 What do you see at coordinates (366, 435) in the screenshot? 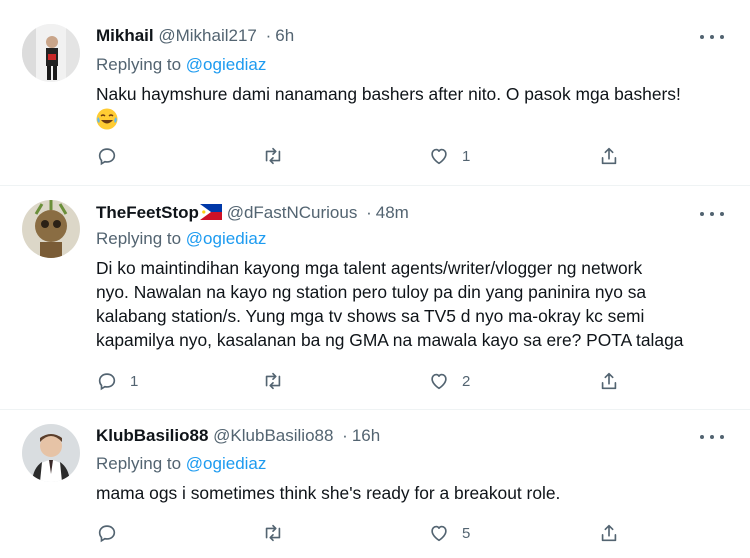
I see `timestamp: 16h` at bounding box center [366, 435].